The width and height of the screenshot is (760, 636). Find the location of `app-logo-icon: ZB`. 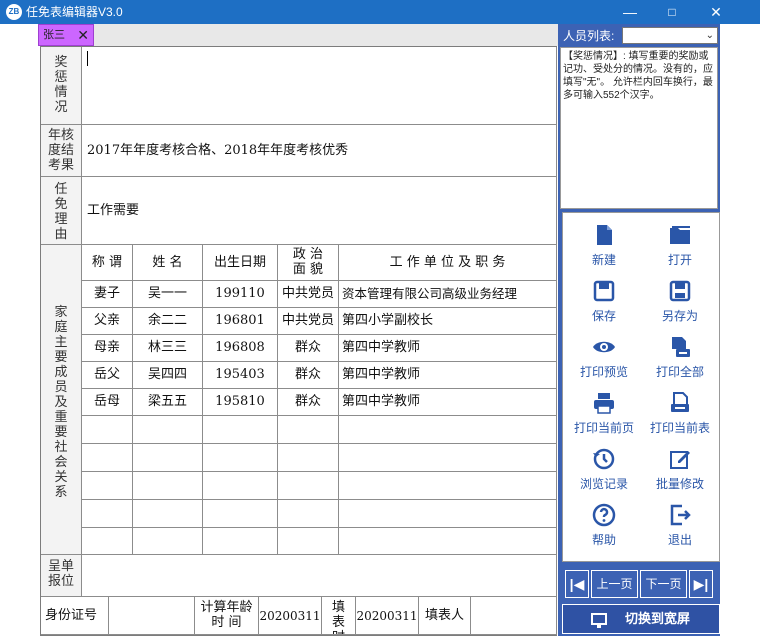

app-logo-icon: ZB is located at coordinates (14, 12).